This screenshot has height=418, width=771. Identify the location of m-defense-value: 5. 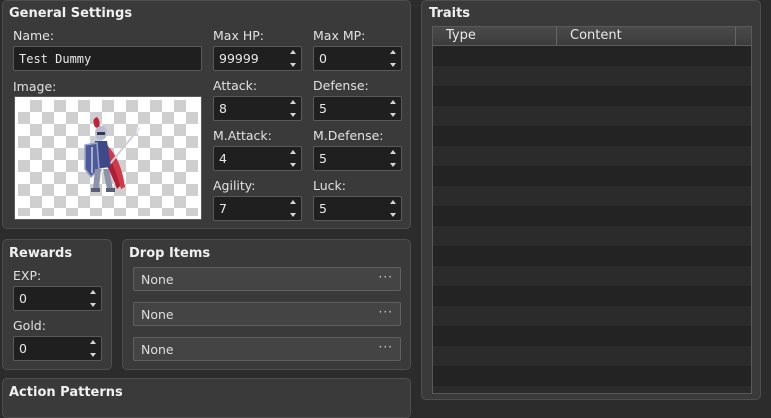
(323, 158).